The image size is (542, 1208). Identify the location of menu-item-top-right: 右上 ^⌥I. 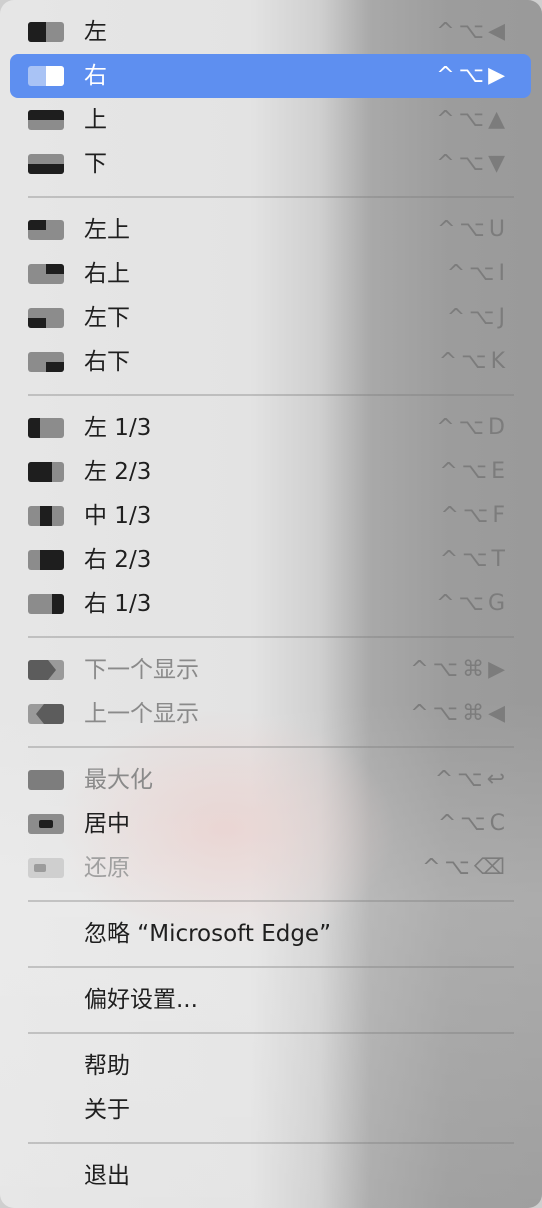
(270, 274).